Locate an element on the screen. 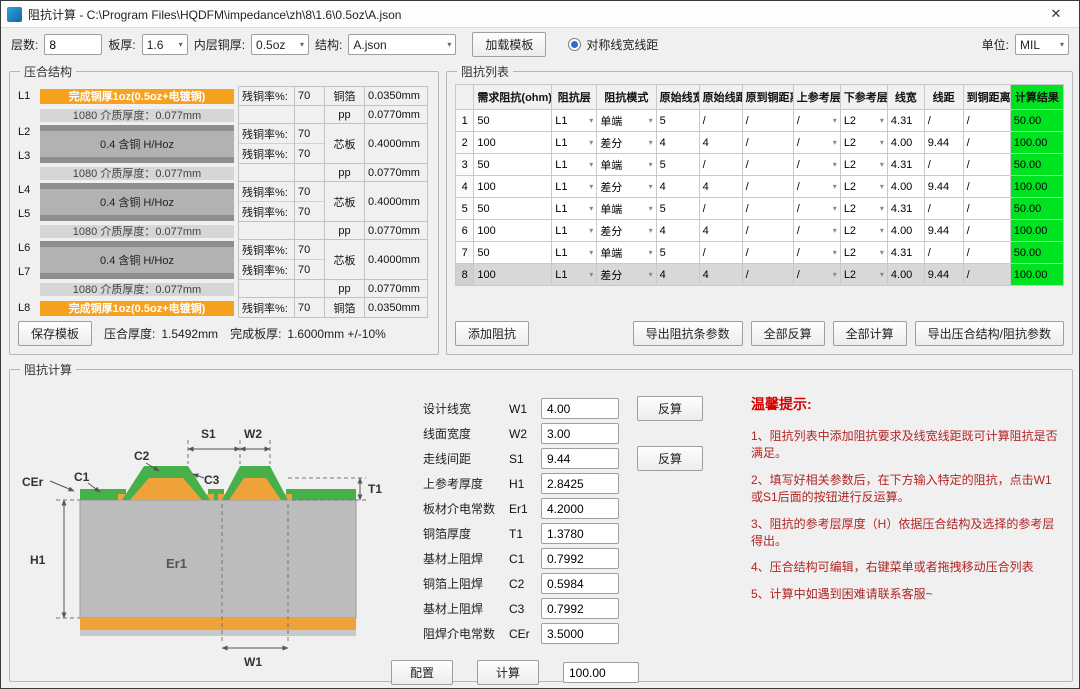  row-number: 2 is located at coordinates (464, 142).